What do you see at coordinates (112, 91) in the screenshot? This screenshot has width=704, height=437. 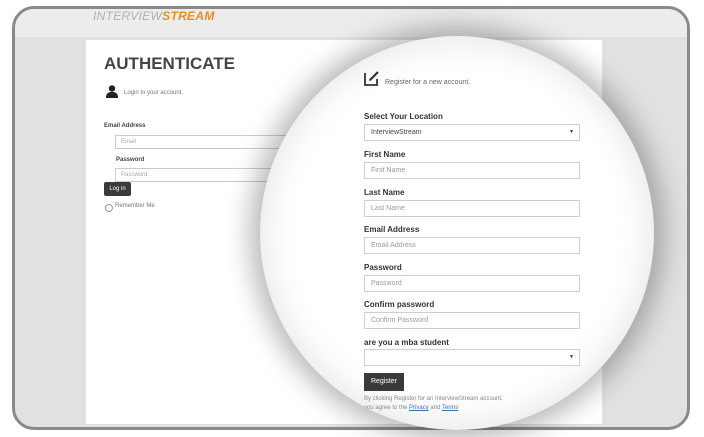 I see `user-icon` at bounding box center [112, 91].